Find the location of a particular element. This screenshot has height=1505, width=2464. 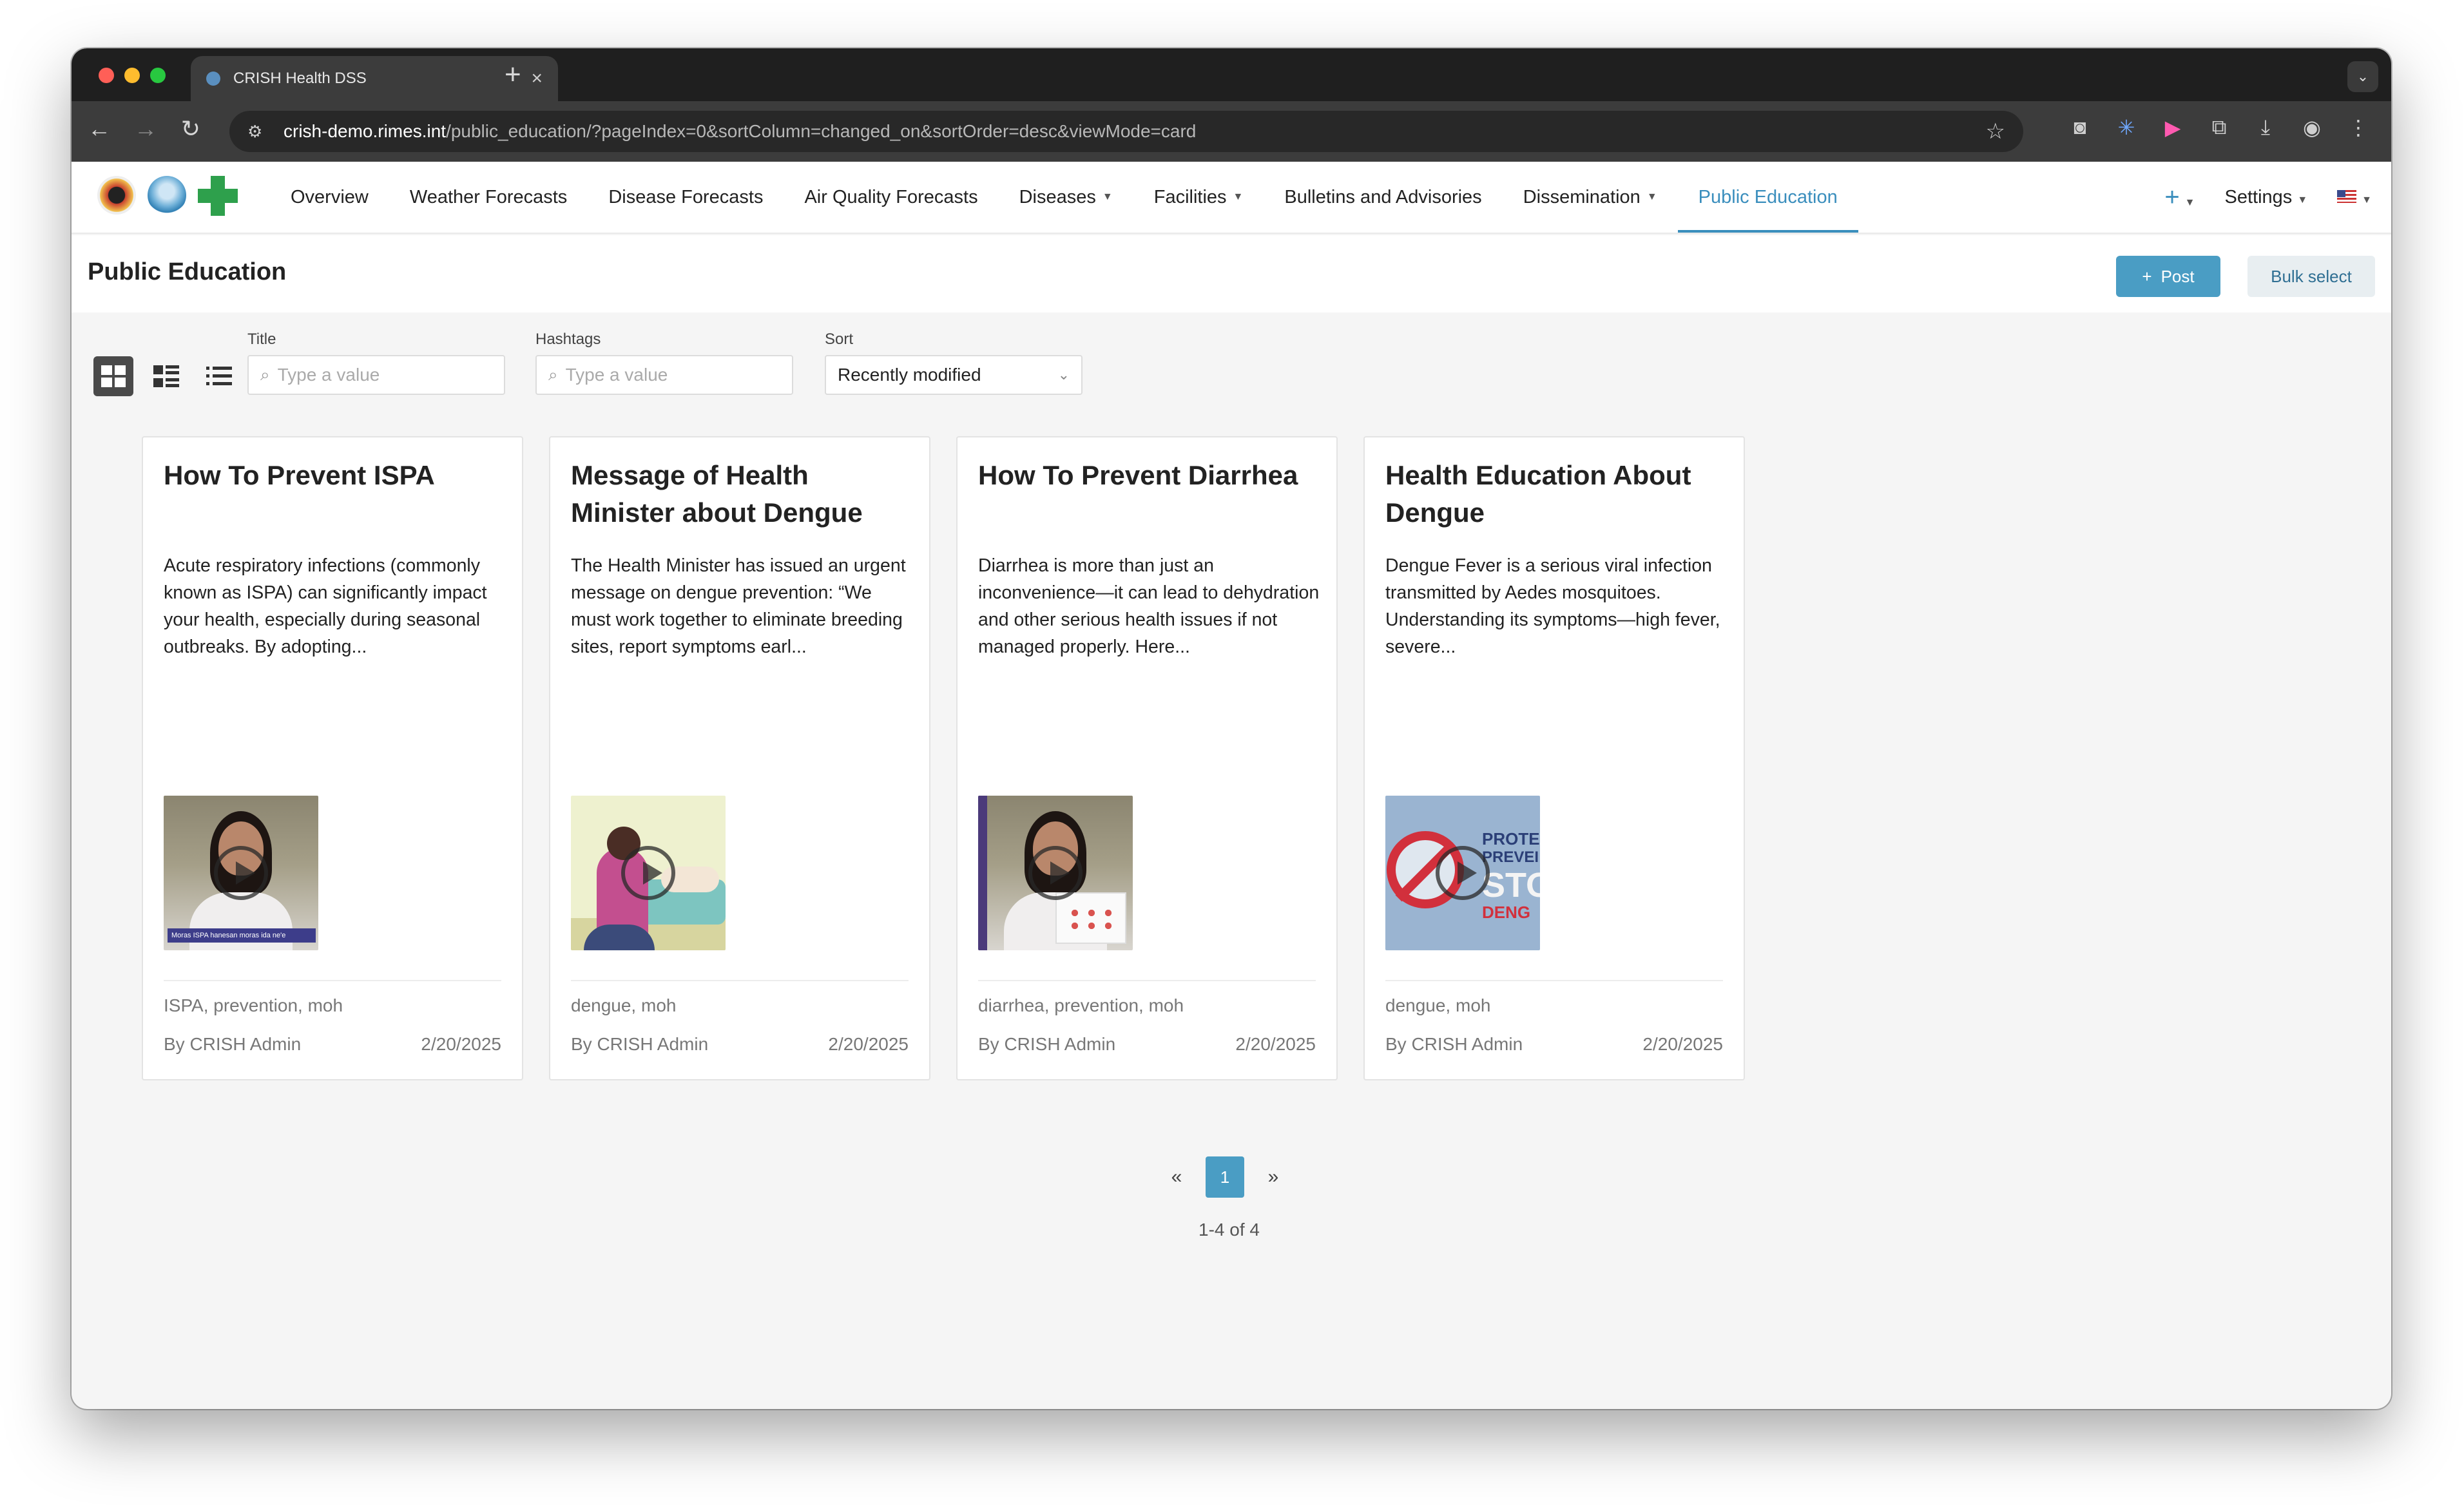

settings-label: Settings is located at coordinates (2258, 197).